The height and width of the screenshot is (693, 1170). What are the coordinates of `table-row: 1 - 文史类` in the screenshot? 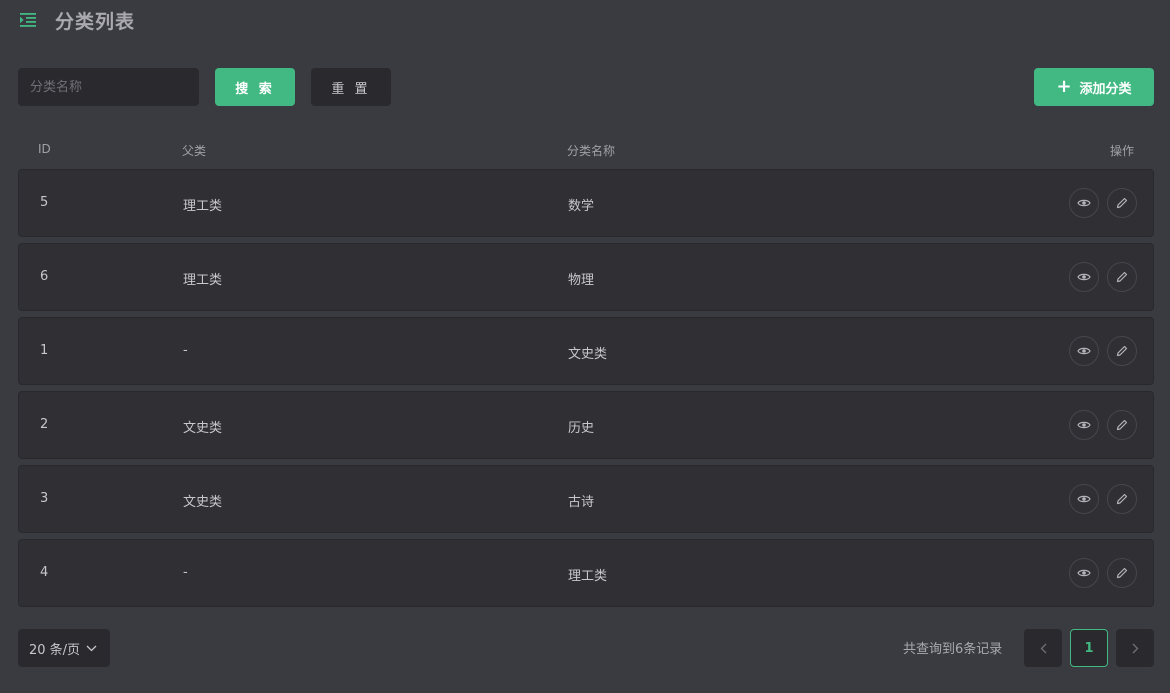 It's located at (586, 351).